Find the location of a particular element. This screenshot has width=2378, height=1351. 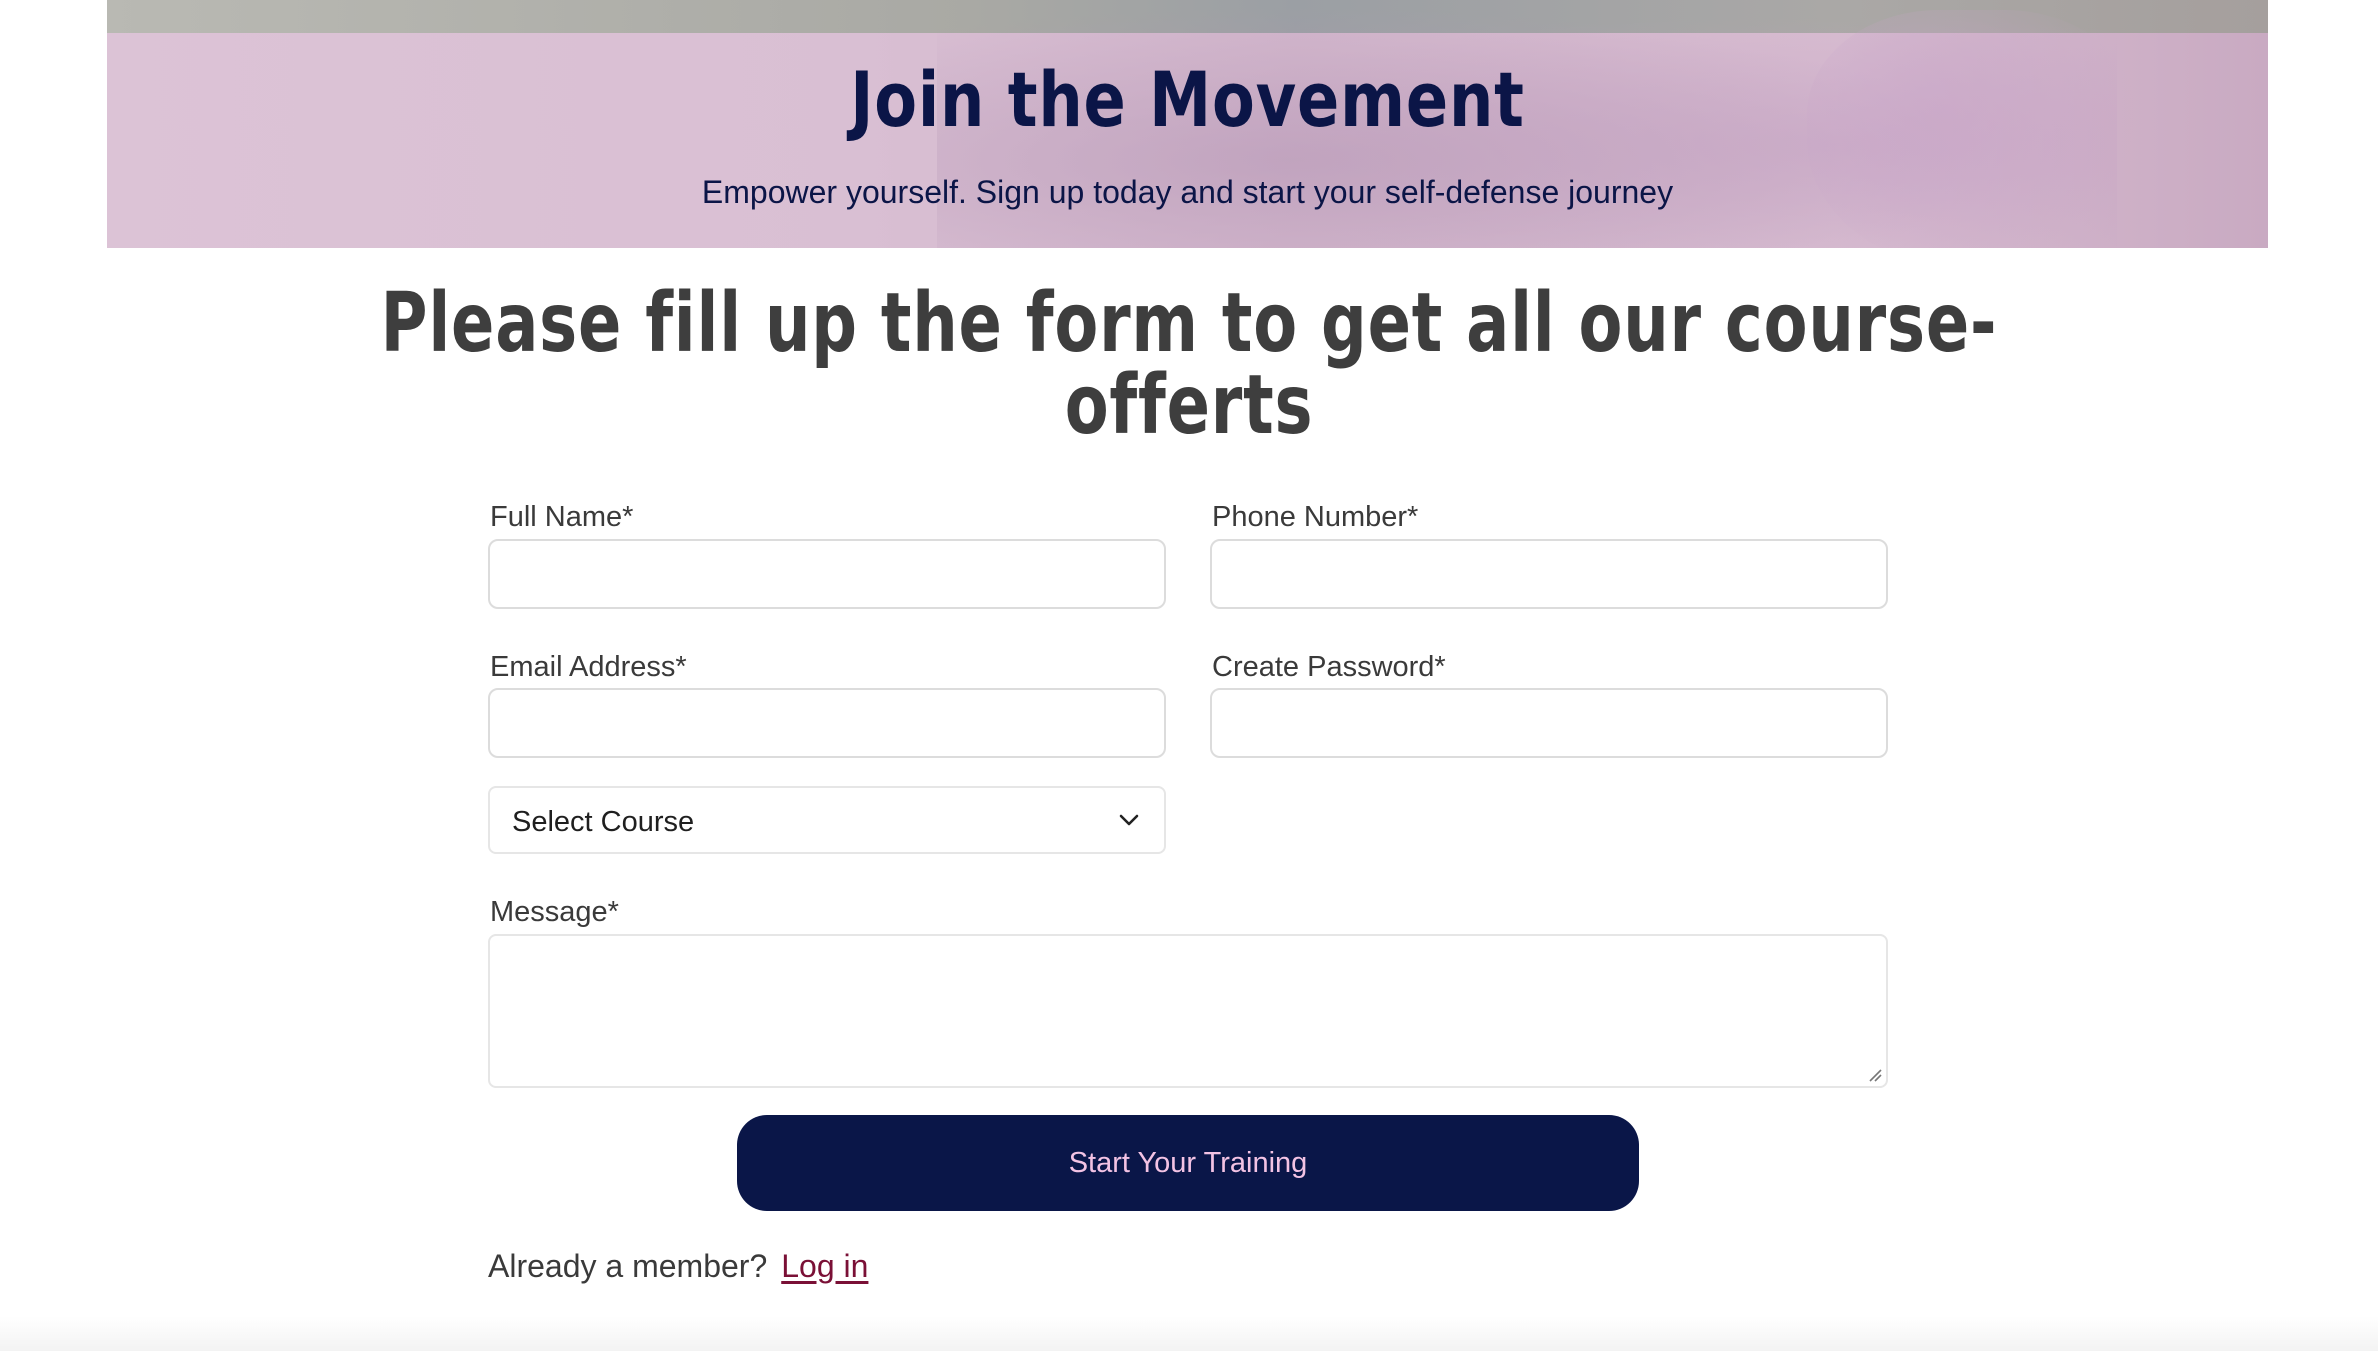

already-member-text: Already a member? is located at coordinates (628, 1266).